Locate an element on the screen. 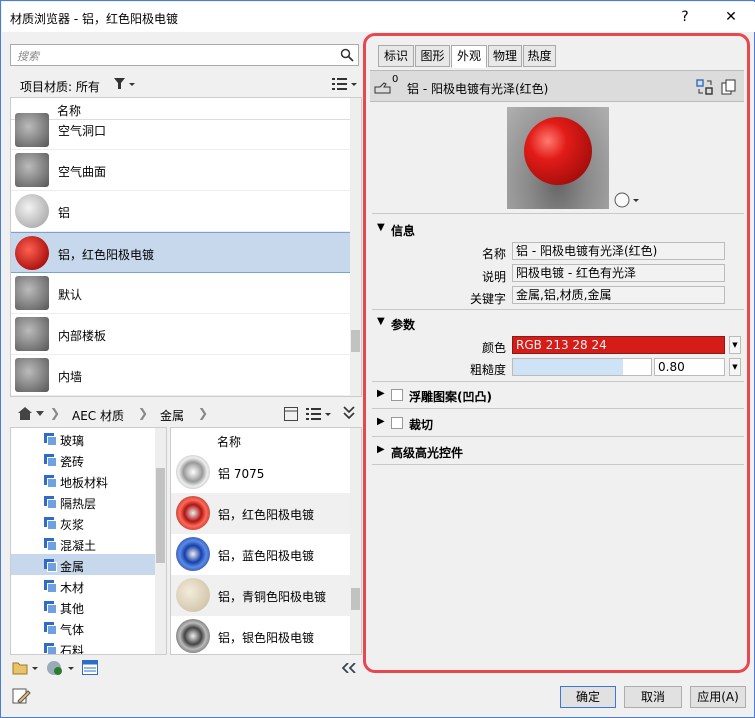  ok-button: 确定 is located at coordinates (588, 697).